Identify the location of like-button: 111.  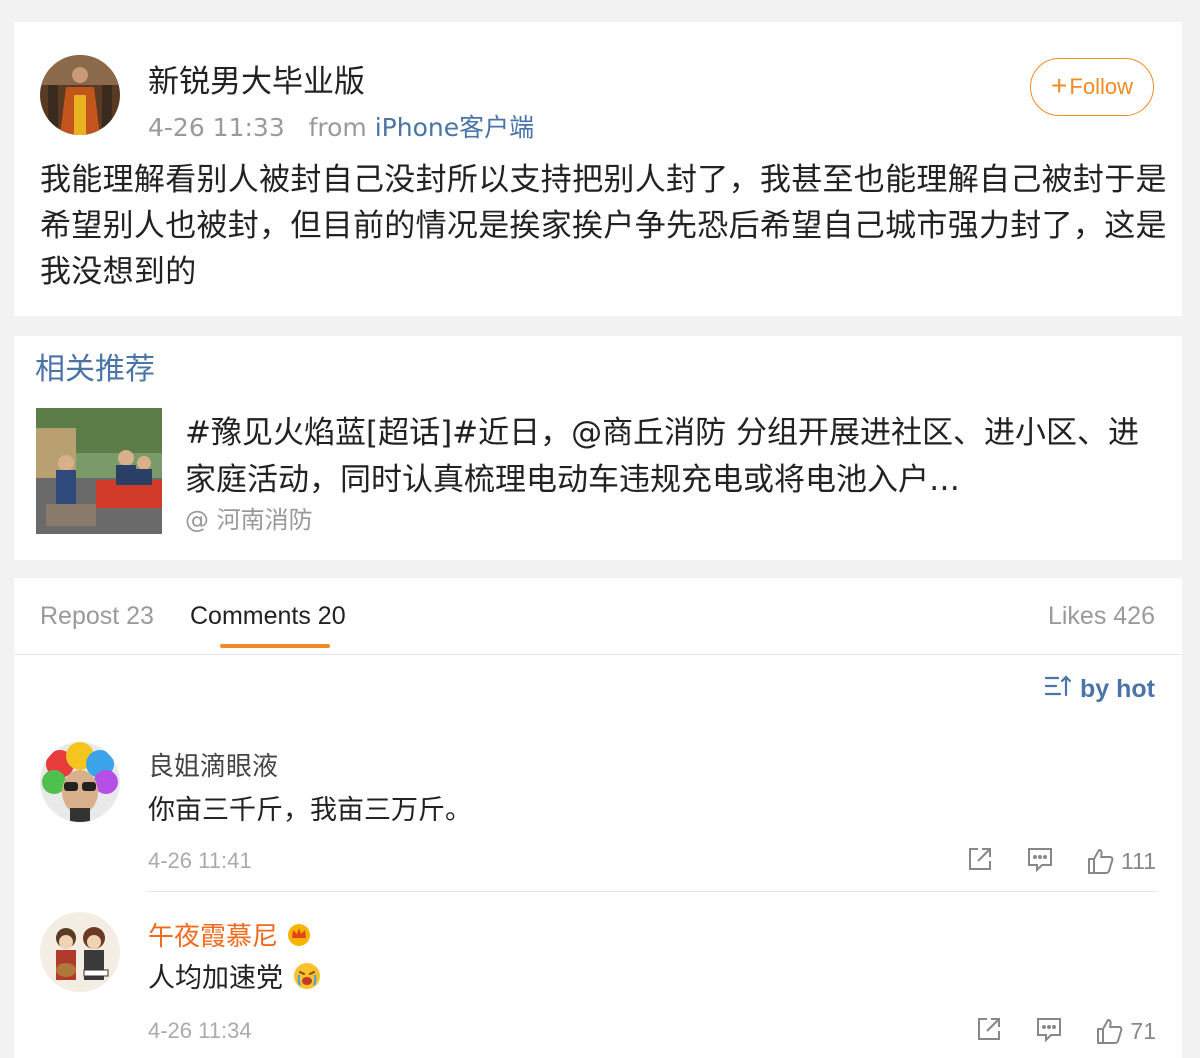
(1120, 861).